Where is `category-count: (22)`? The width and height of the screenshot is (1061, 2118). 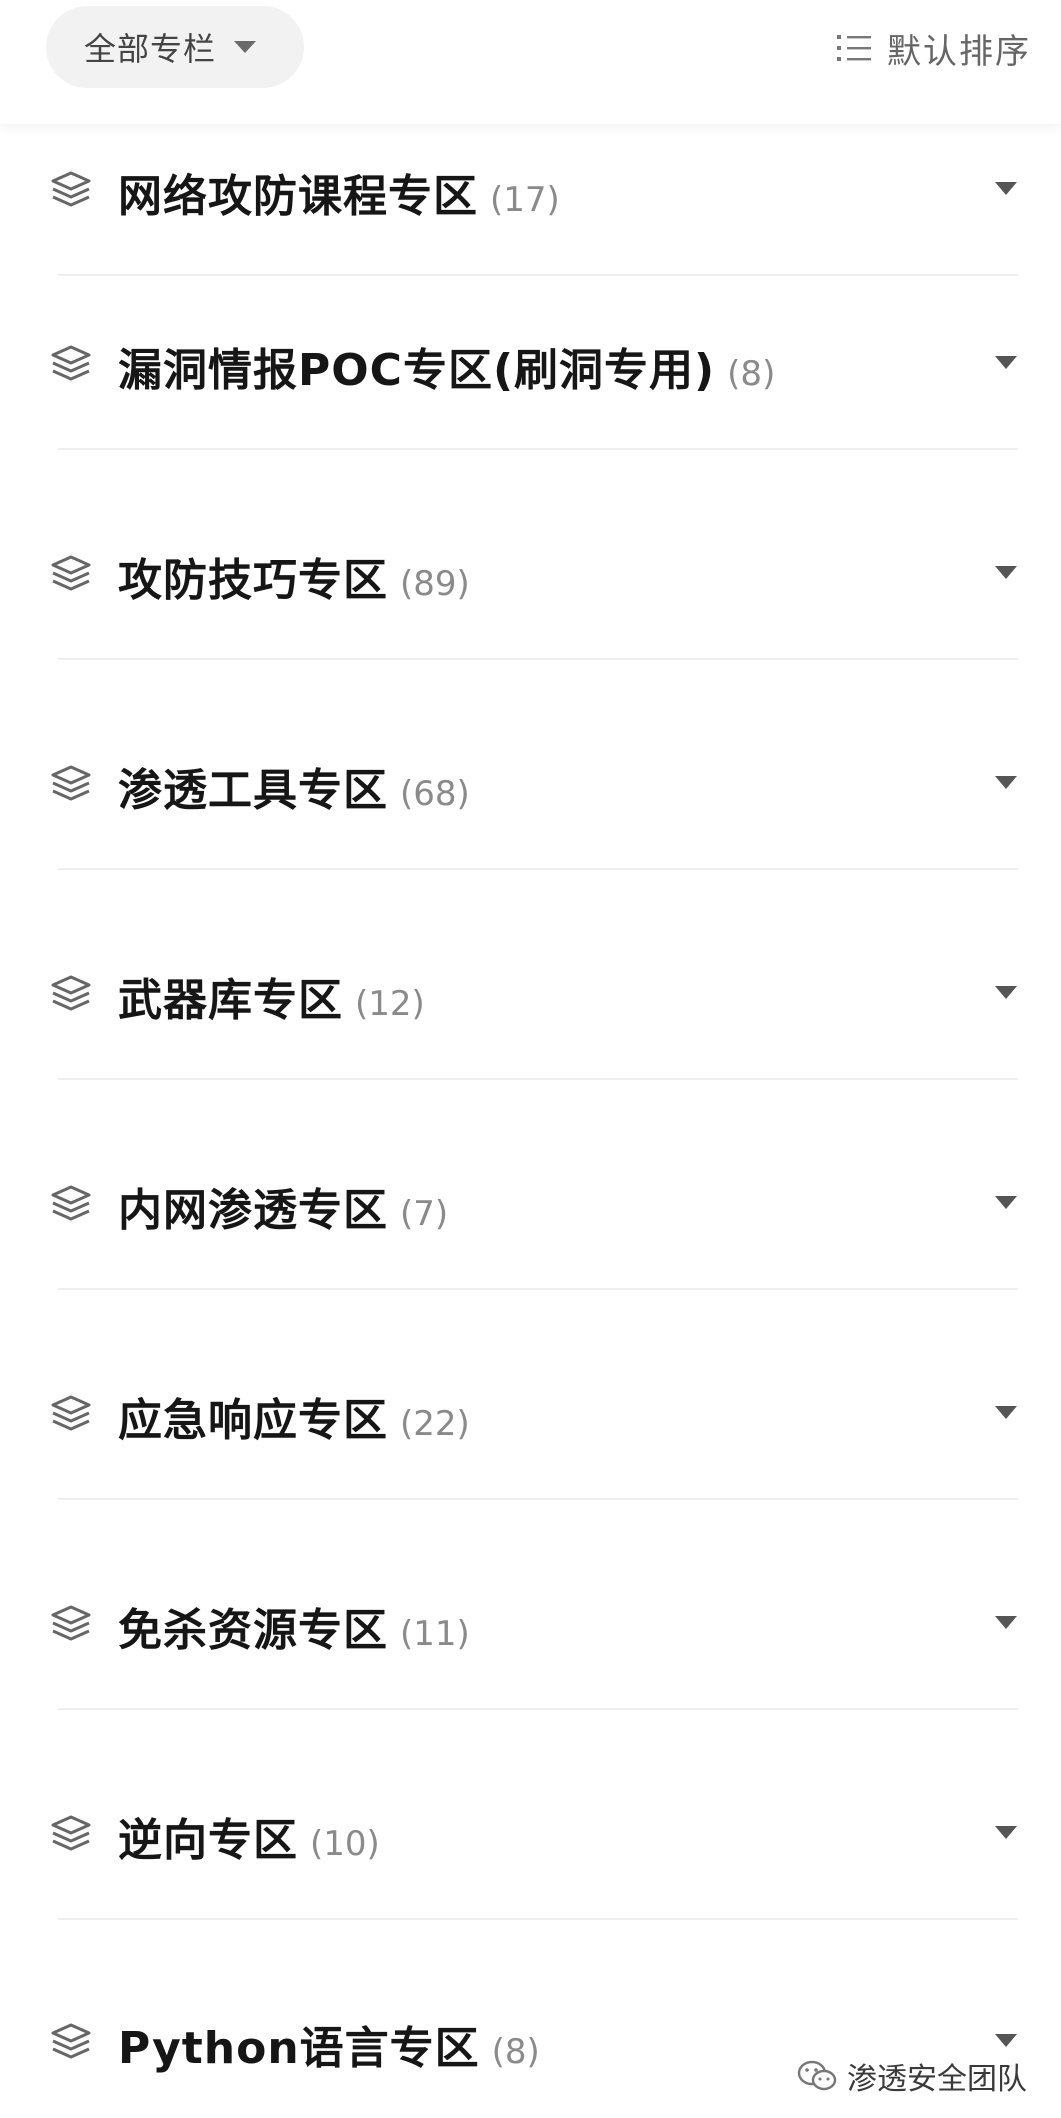 category-count: (22) is located at coordinates (435, 1424).